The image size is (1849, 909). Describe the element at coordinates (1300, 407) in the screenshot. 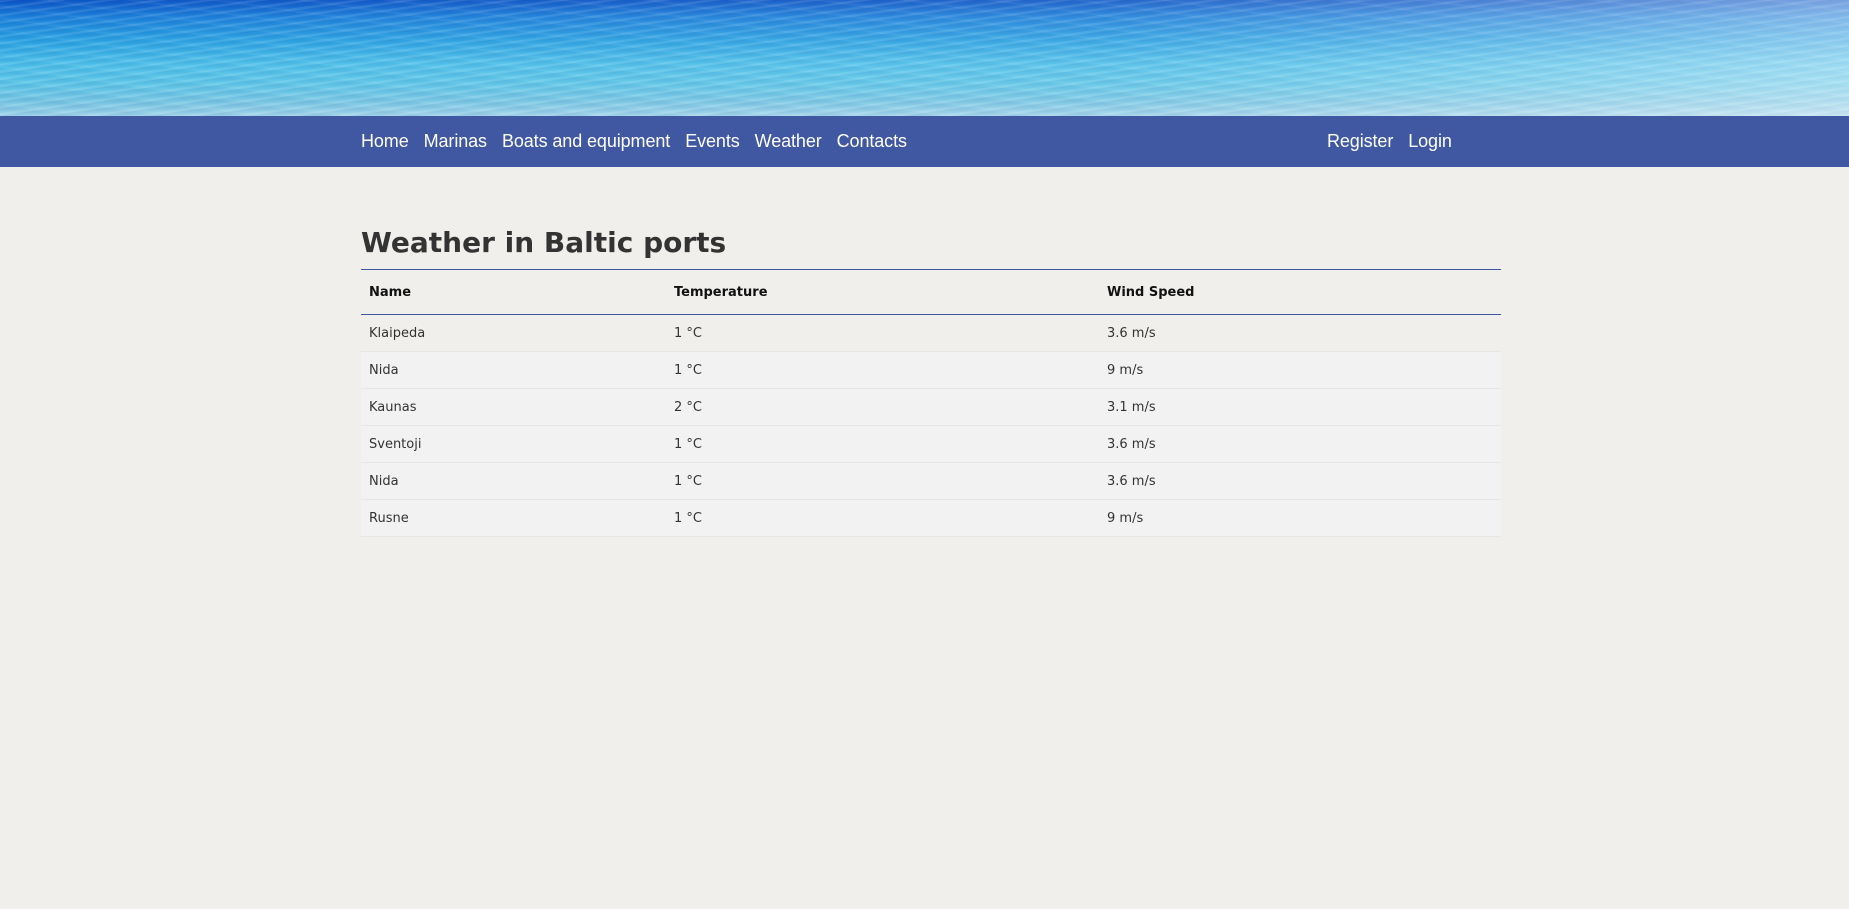

I see `cell-wind-speed: 3.1 m/s` at that location.